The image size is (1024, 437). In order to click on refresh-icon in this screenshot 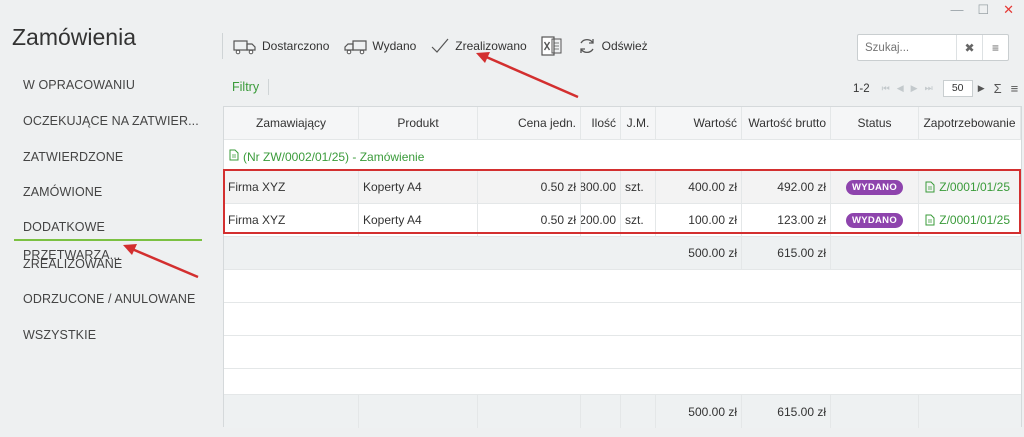, I will do `click(587, 46)`.